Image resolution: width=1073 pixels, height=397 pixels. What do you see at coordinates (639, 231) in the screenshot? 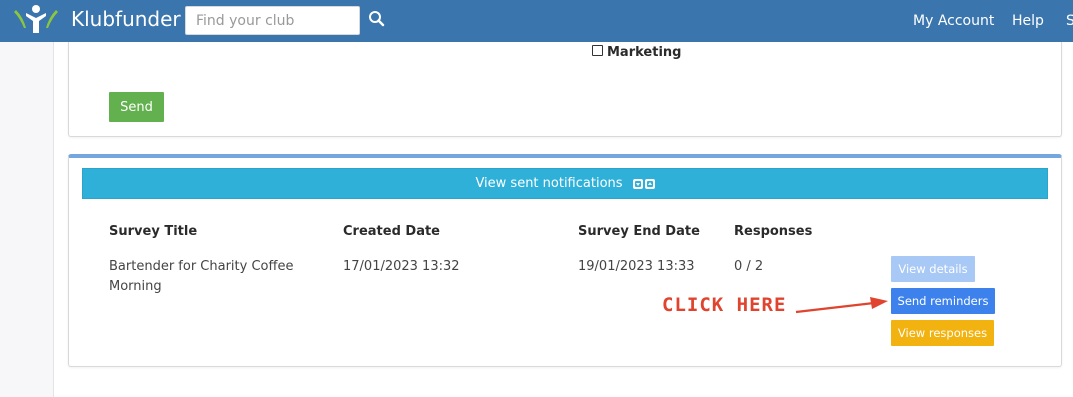
I see `column-header-survey-end-date: Survey End Date` at bounding box center [639, 231].